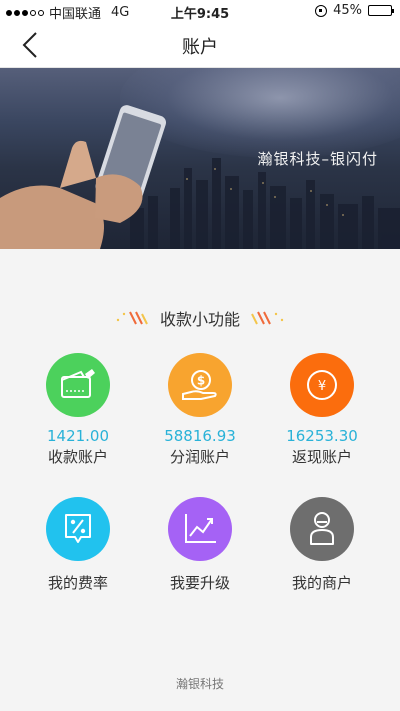  I want to click on battery-icon, so click(381, 10).